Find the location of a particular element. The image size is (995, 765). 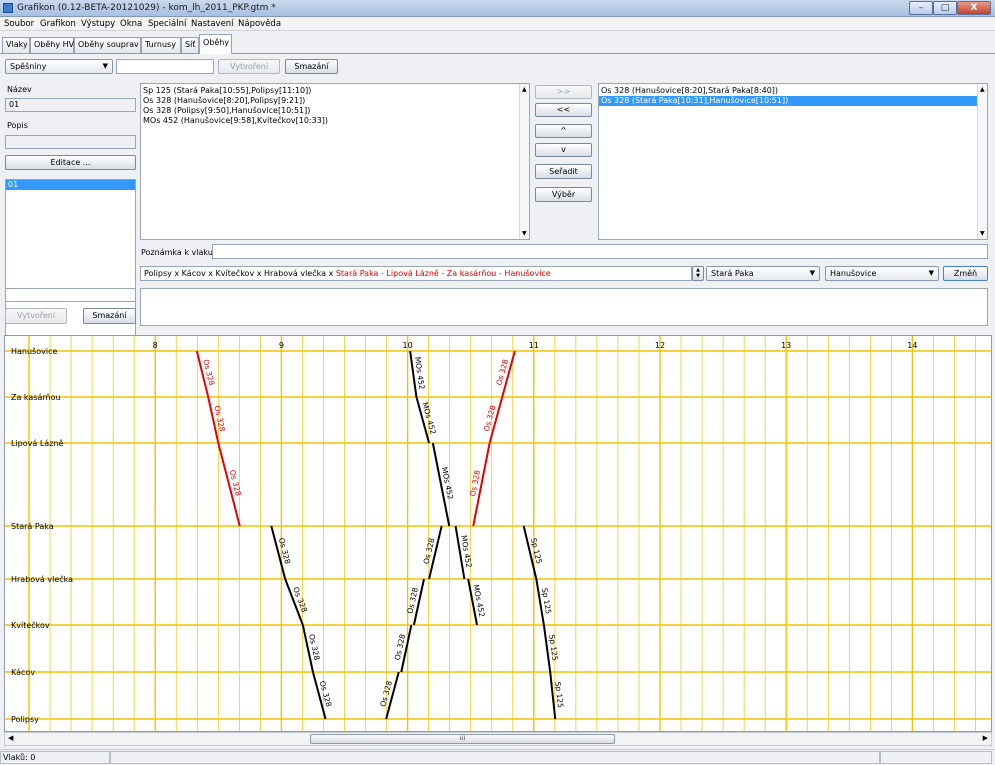

station-label: Kácov is located at coordinates (23, 672).